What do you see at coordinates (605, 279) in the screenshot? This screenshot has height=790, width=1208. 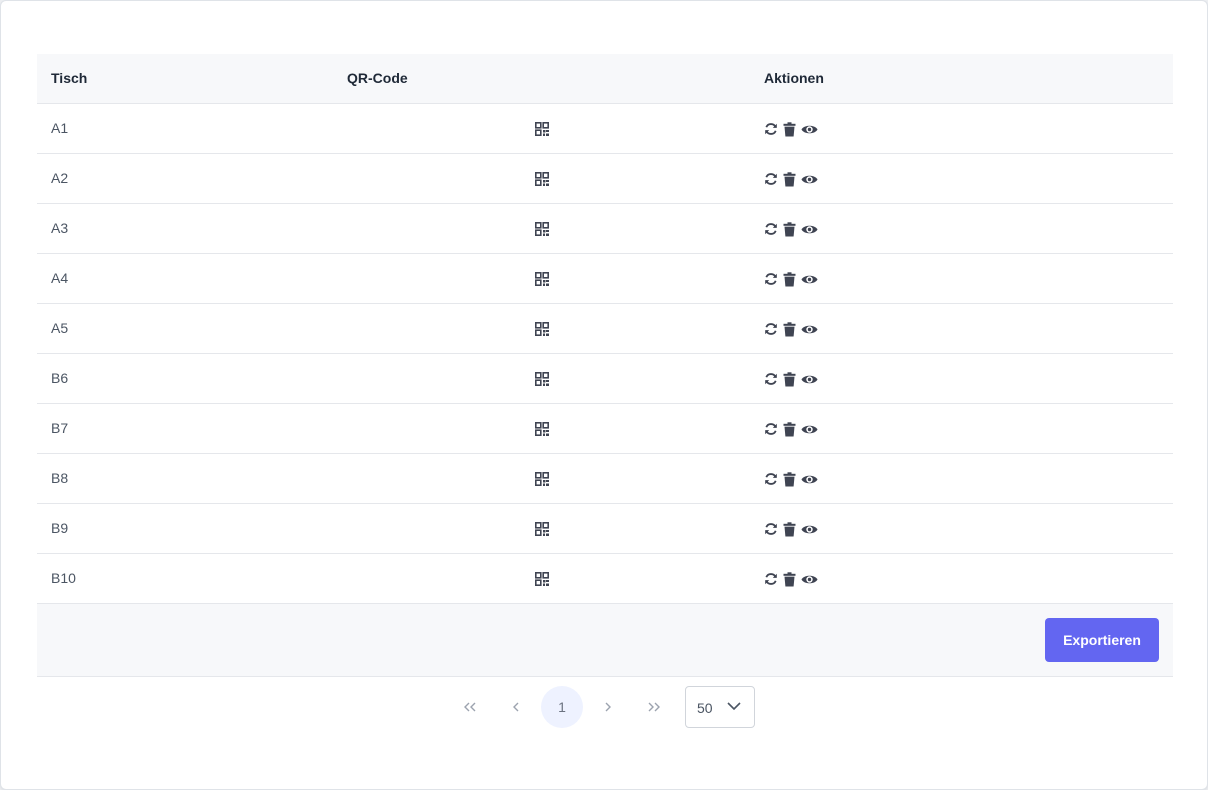 I see `table-row: A4` at bounding box center [605, 279].